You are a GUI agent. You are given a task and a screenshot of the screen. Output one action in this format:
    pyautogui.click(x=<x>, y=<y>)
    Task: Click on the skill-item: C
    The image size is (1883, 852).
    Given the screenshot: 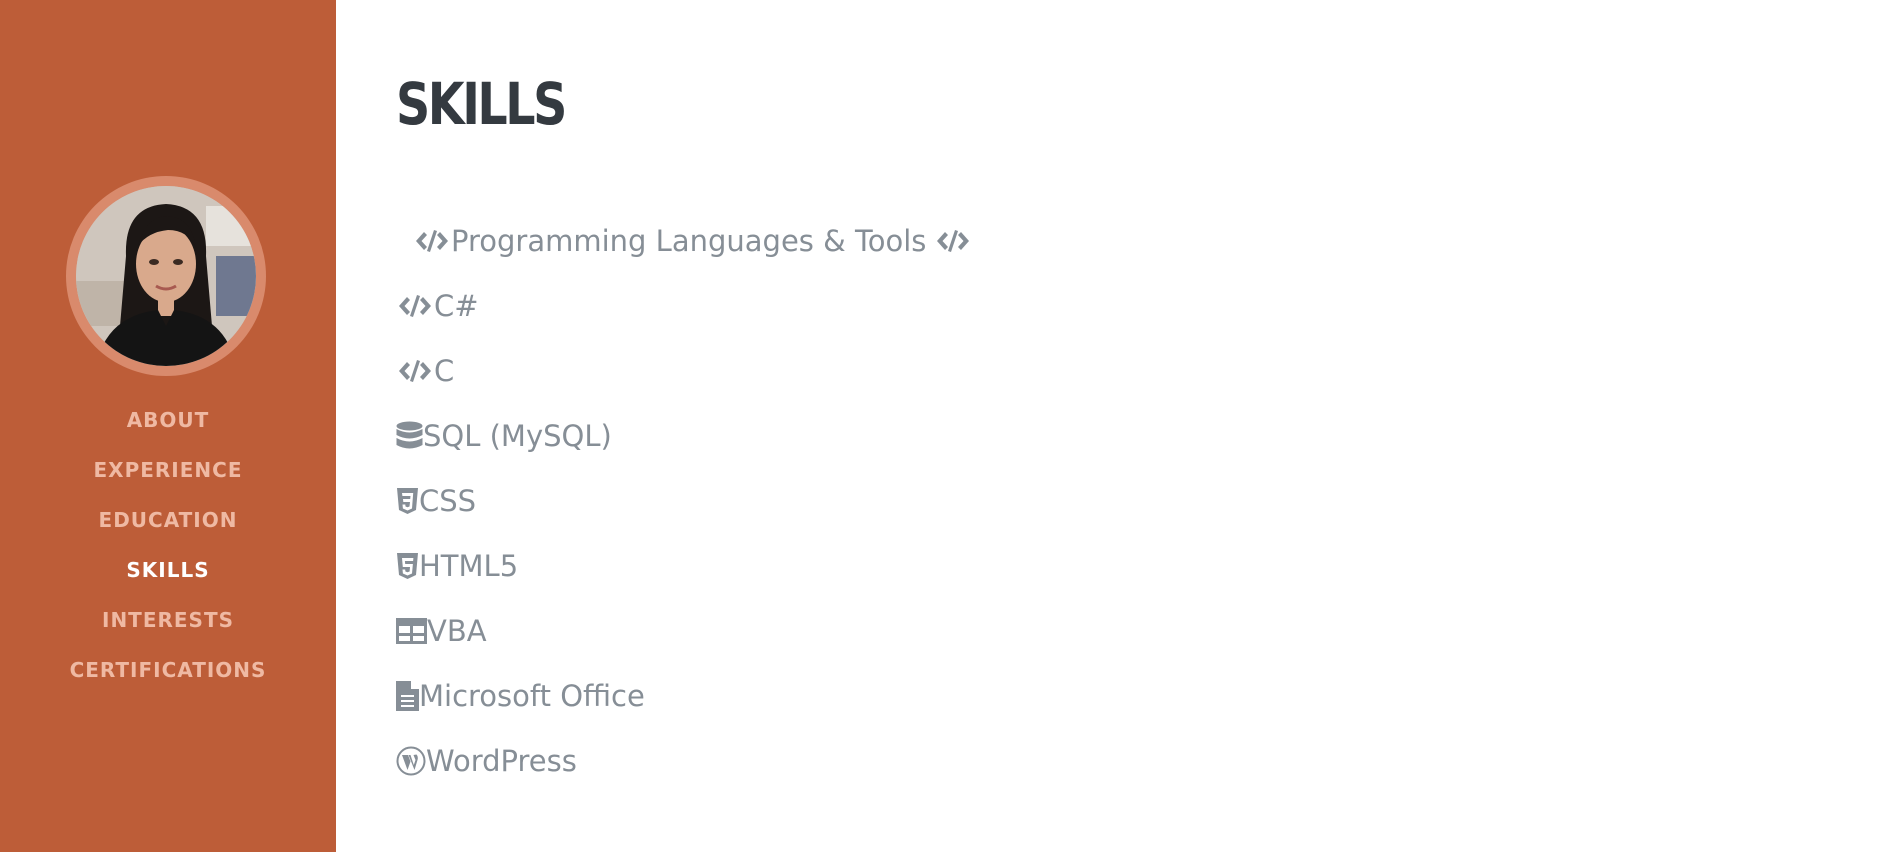 What is the action you would take?
    pyautogui.click(x=896, y=370)
    